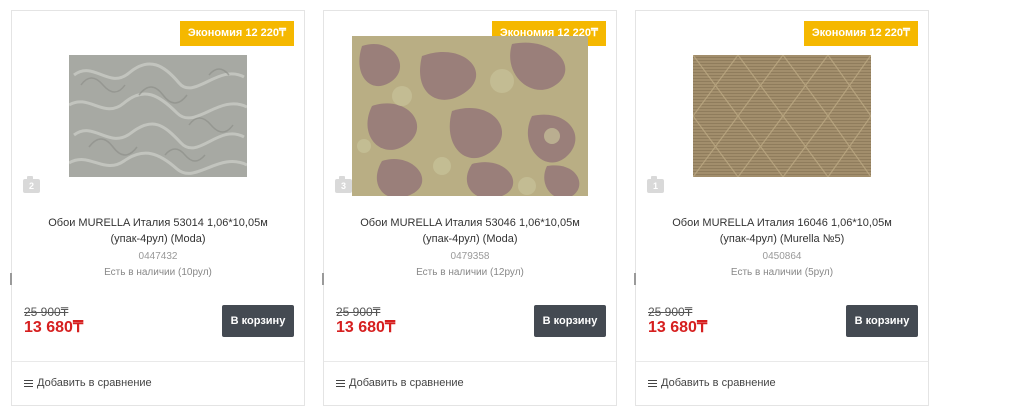 This screenshot has height=416, width=1024. Describe the element at coordinates (158, 272) in the screenshot. I see `stock-status: Есть в наличии (10рул)` at that location.